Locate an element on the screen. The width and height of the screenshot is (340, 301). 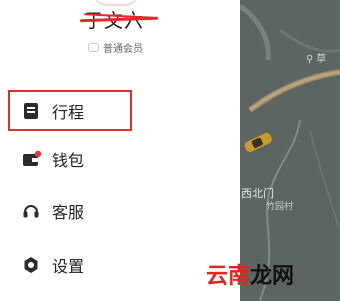
wallet-icon is located at coordinates (32, 159).